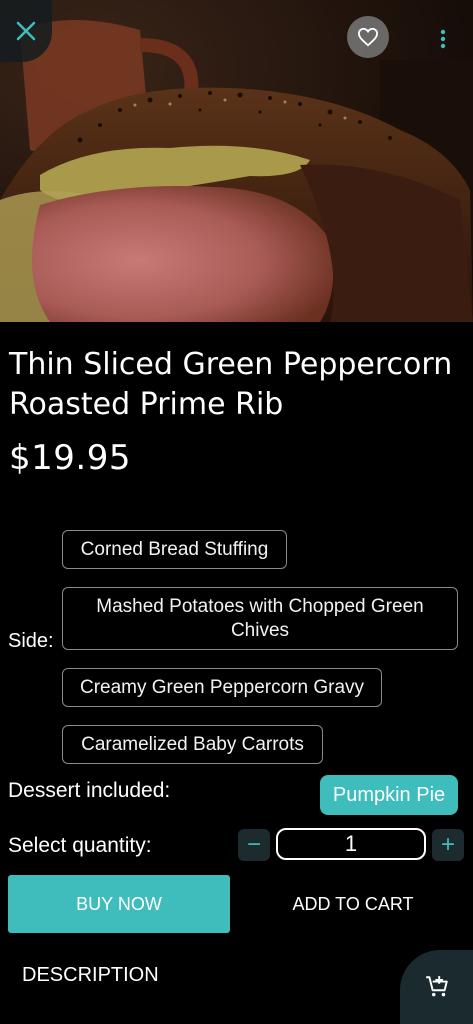 This screenshot has height=1024, width=473. I want to click on side-option-corned-bread-stuffing: Corned Bread Stuffing, so click(174, 549).